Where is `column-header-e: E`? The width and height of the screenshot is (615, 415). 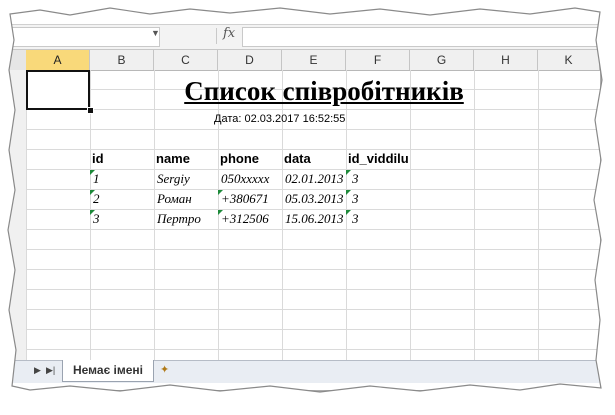 column-header-e: E is located at coordinates (314, 60).